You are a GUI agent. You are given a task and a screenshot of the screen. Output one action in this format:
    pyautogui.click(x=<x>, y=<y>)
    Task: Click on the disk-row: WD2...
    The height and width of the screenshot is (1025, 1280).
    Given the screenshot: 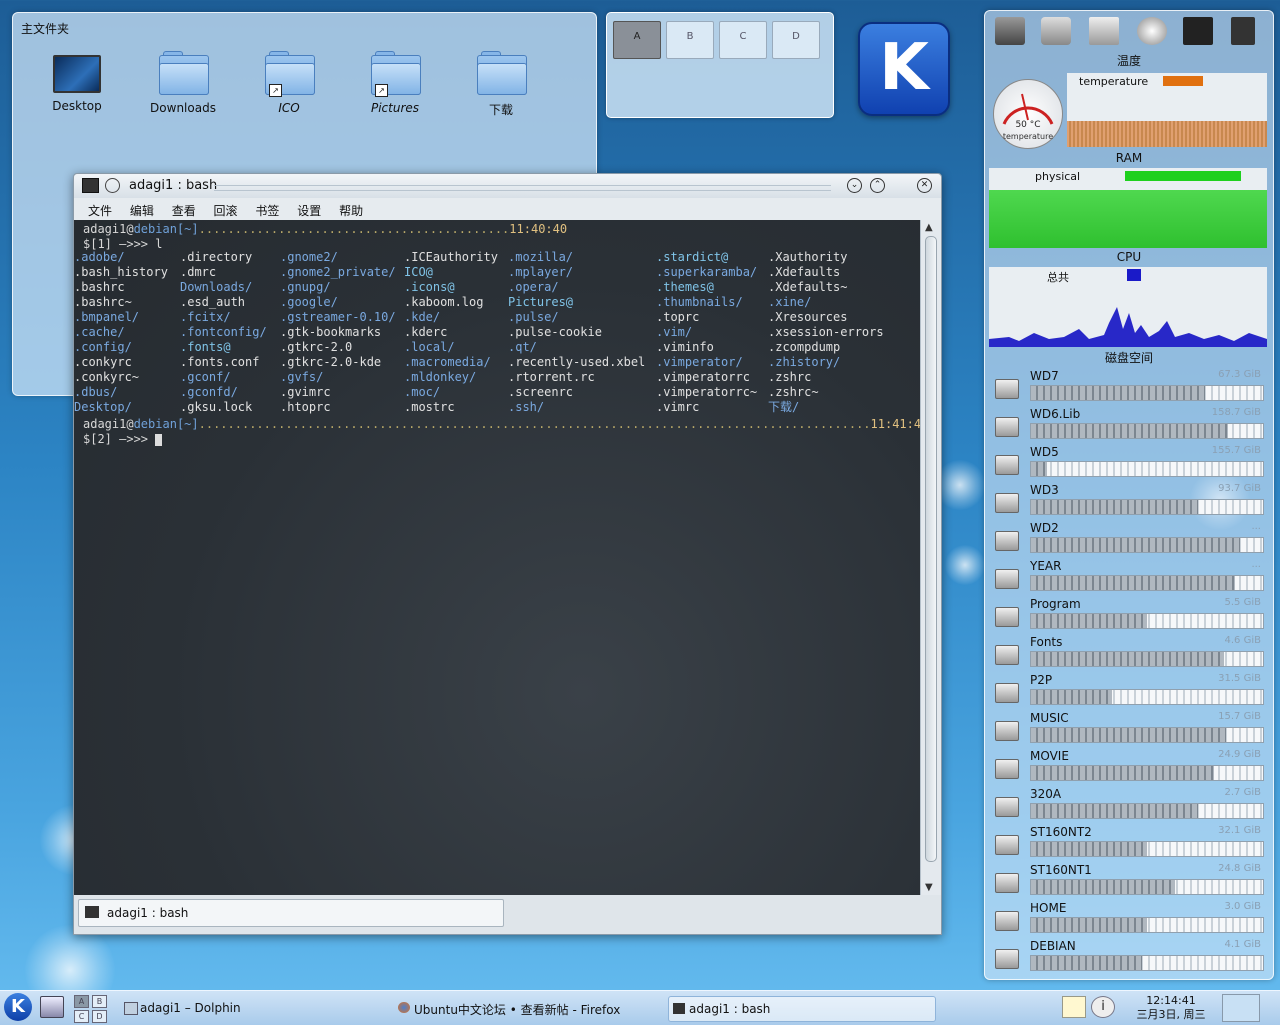 What is the action you would take?
    pyautogui.click(x=1129, y=539)
    